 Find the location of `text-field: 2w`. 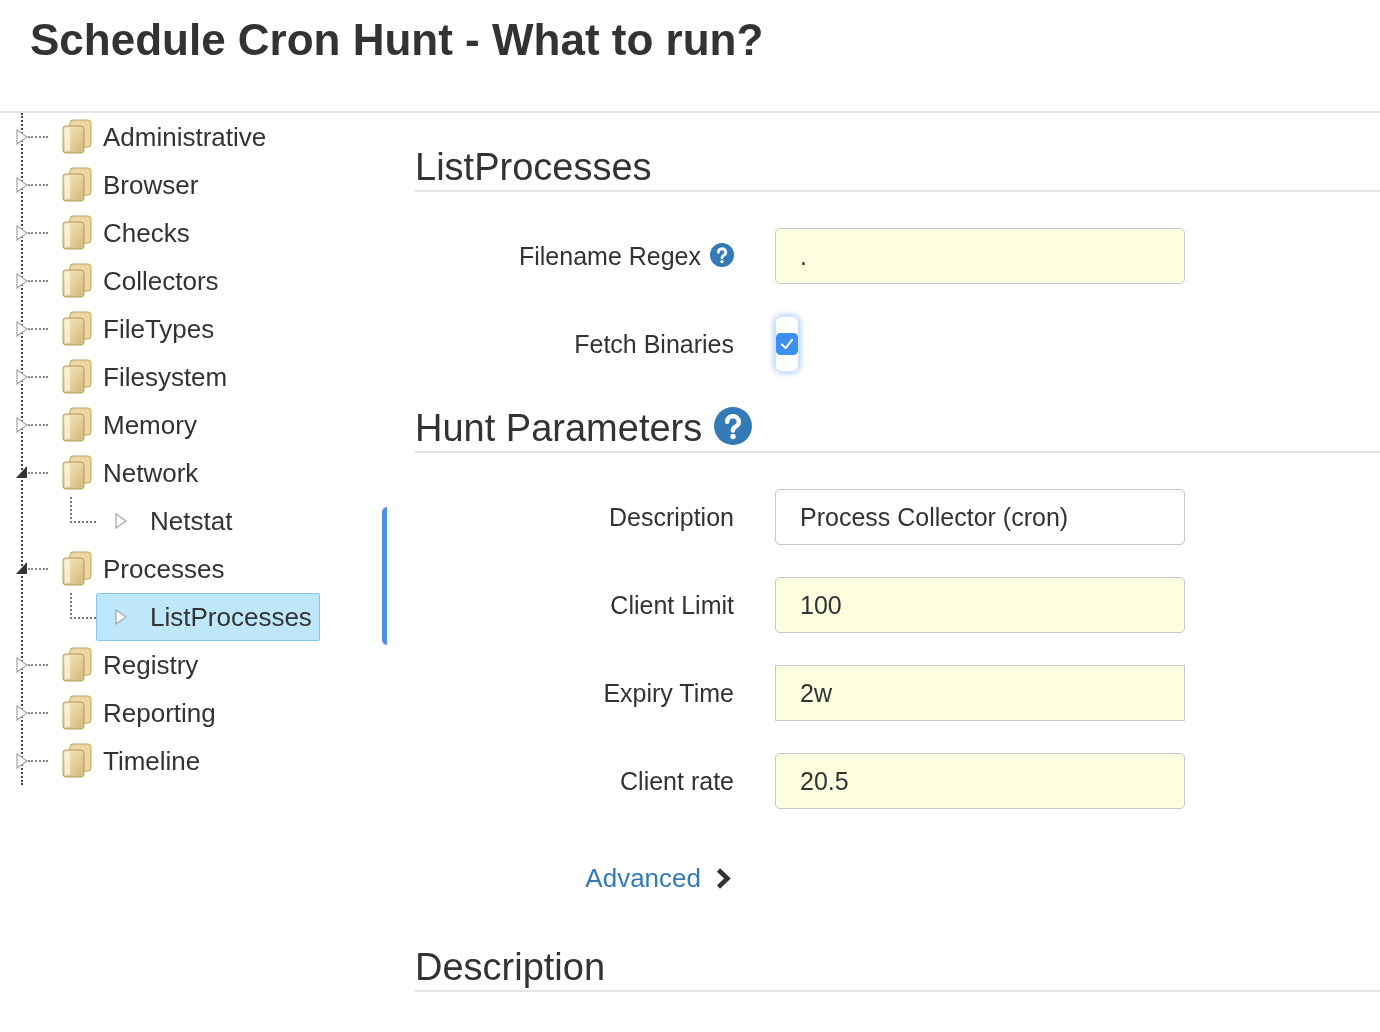

text-field: 2w is located at coordinates (980, 693).